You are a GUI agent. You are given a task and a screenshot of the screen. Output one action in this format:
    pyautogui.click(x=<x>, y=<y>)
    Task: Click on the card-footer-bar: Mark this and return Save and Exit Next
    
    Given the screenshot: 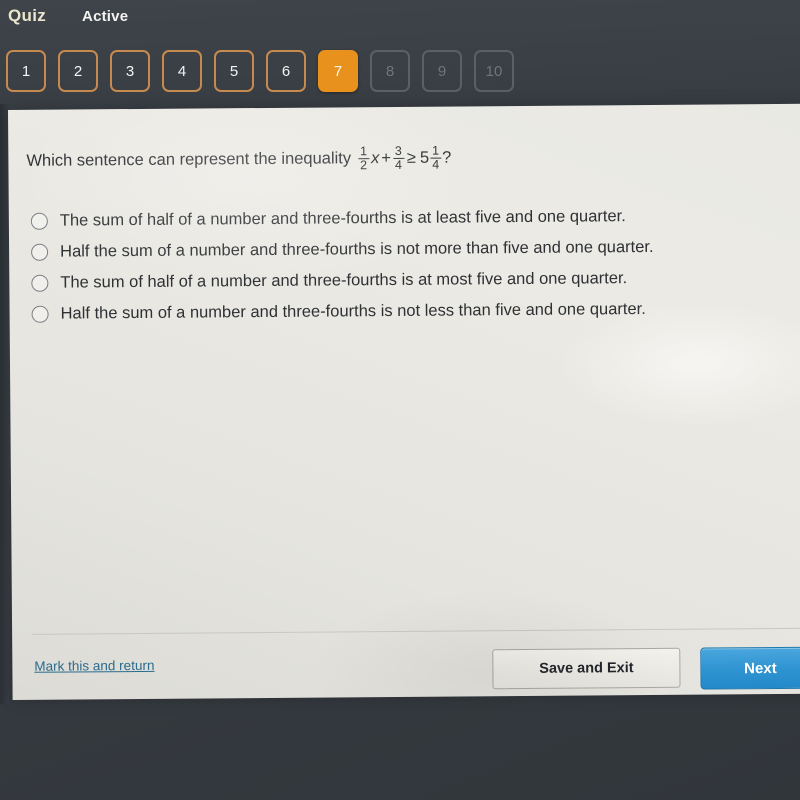 What is the action you would take?
    pyautogui.click(x=406, y=664)
    